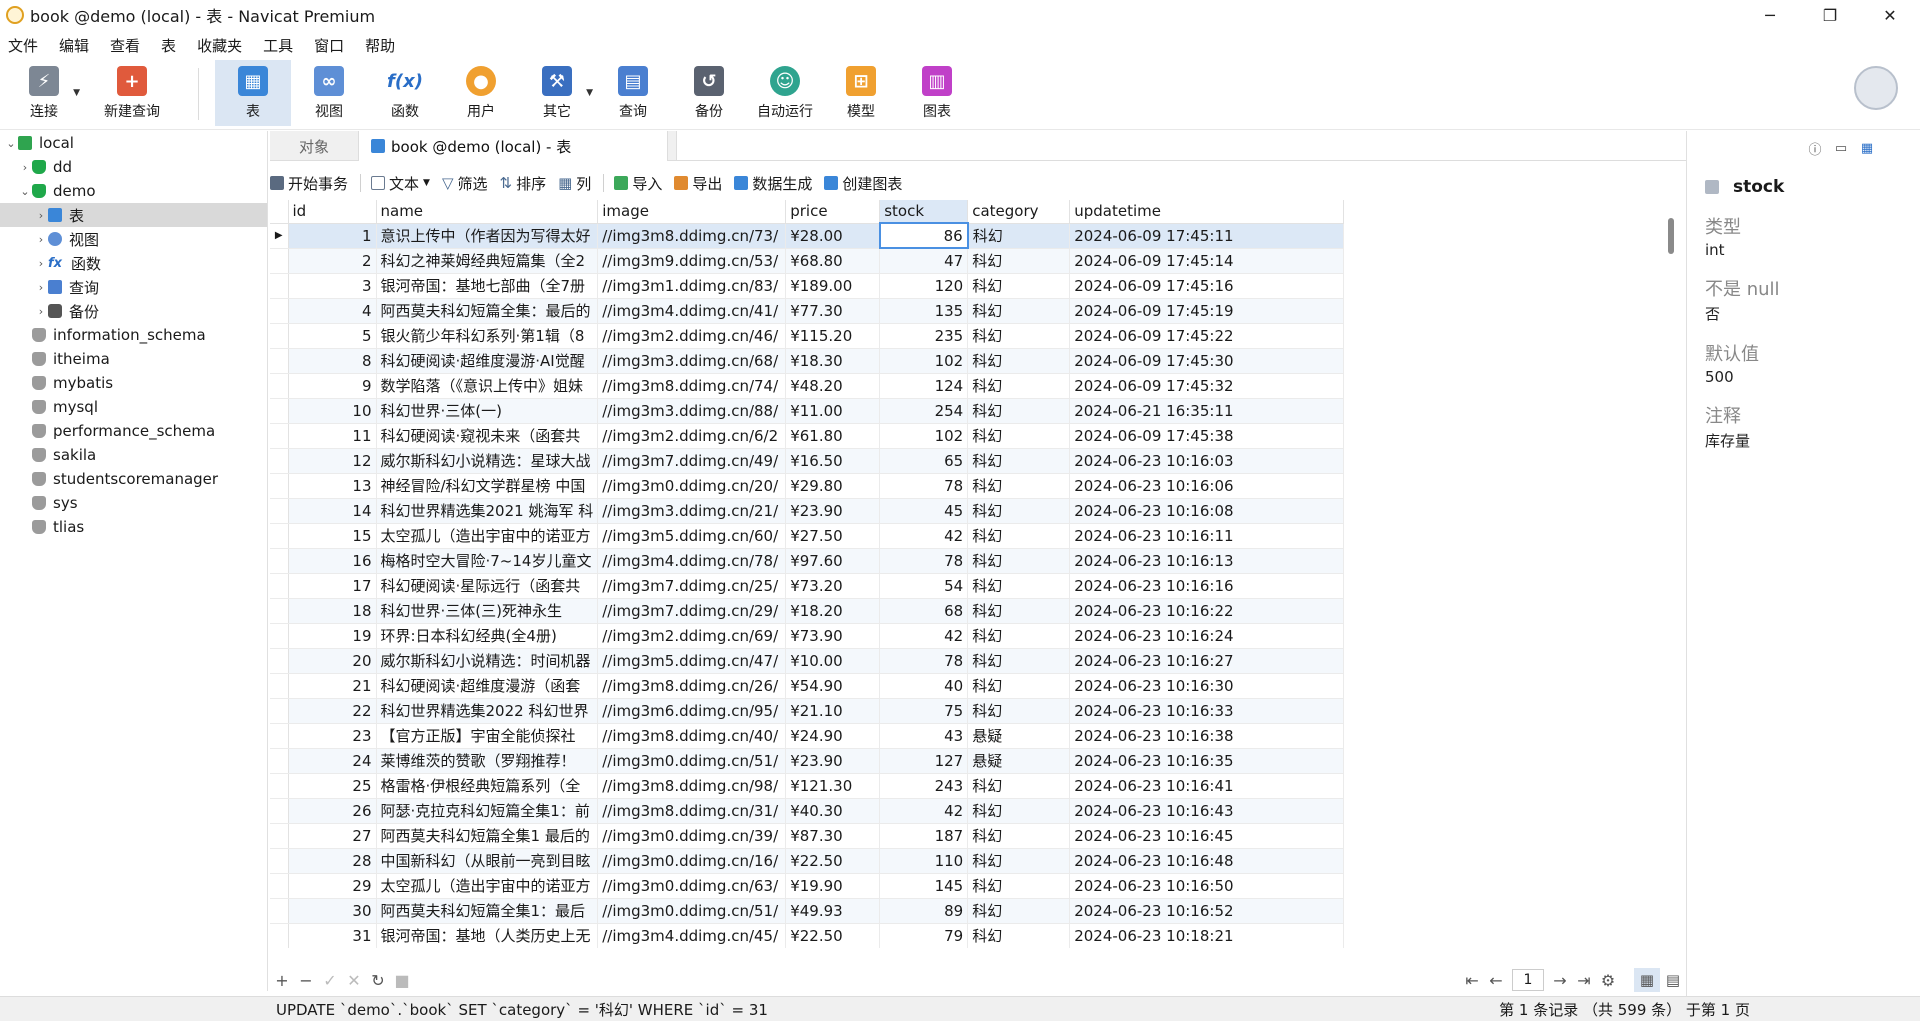 The width and height of the screenshot is (1920, 1021). I want to click on cell-image: //img3m9.ddimg.cn/53/, so click(692, 261).